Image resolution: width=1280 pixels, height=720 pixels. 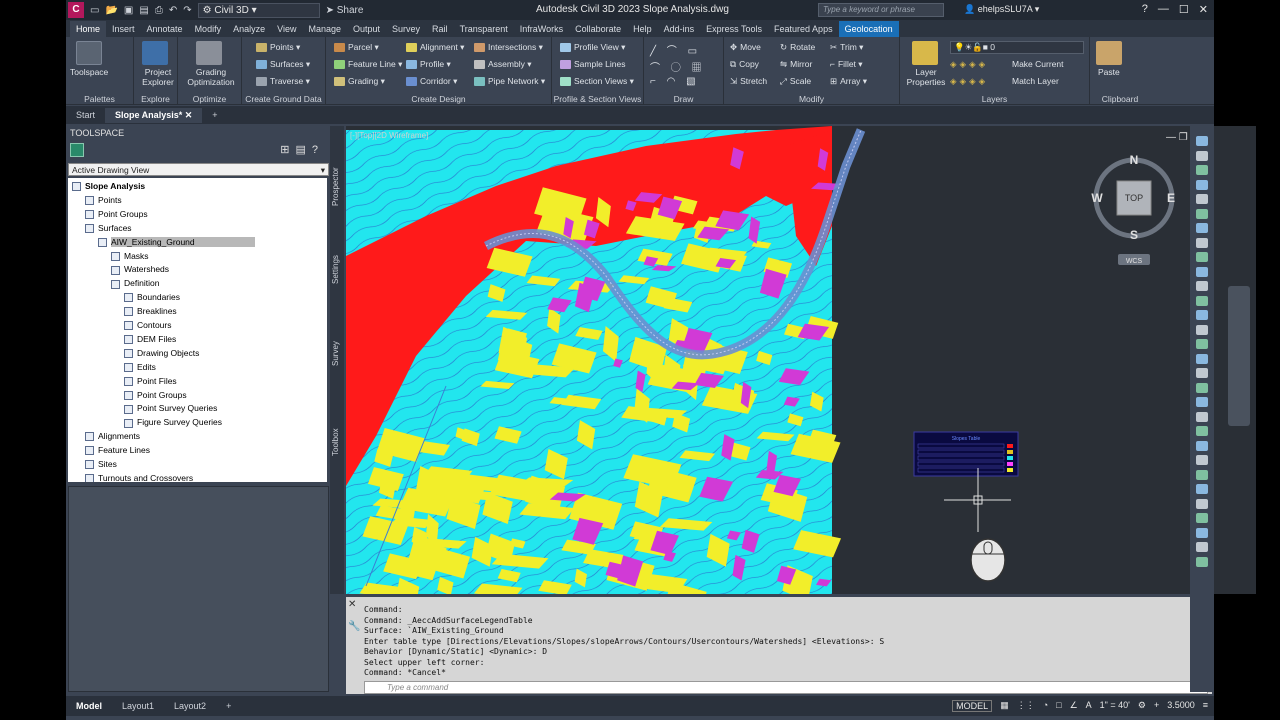 I want to click on model-space-toggle: MODEL, so click(x=972, y=706).